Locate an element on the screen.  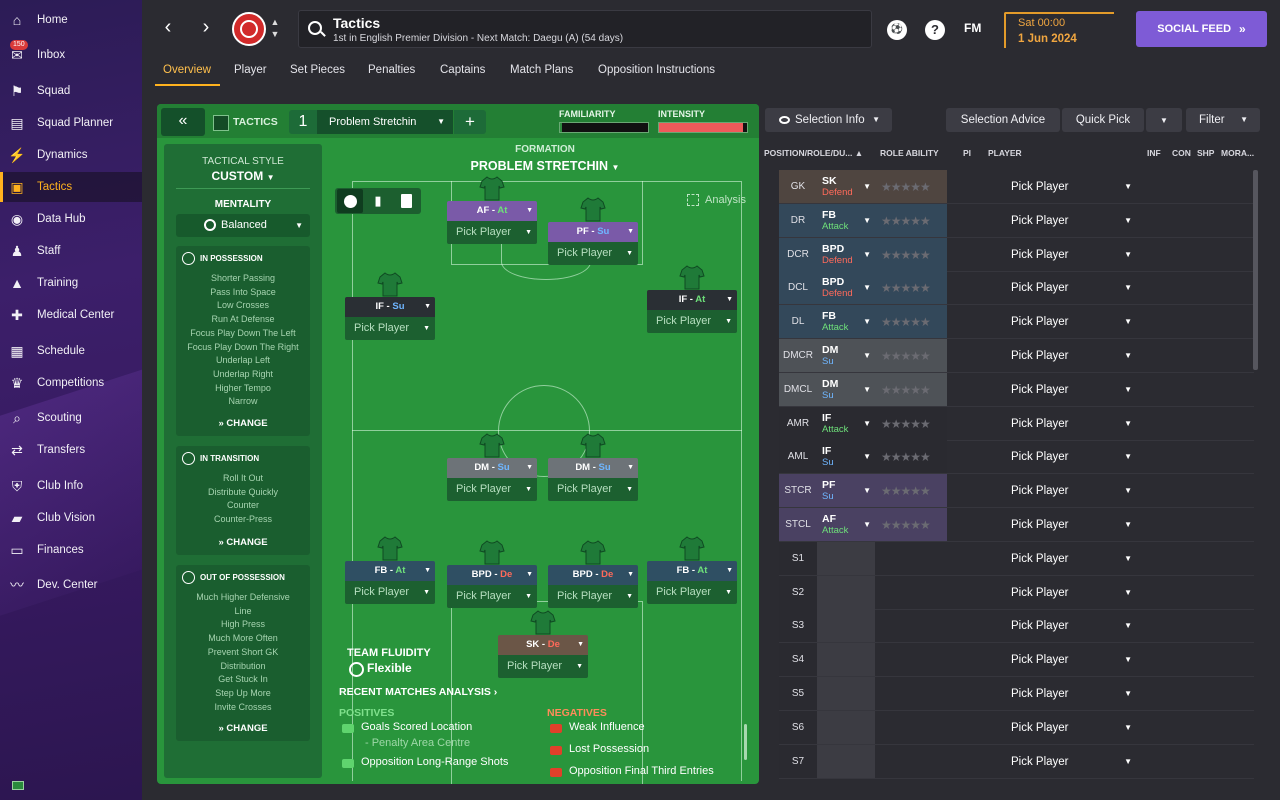
forward-button: › is located at coordinates (206, 28).